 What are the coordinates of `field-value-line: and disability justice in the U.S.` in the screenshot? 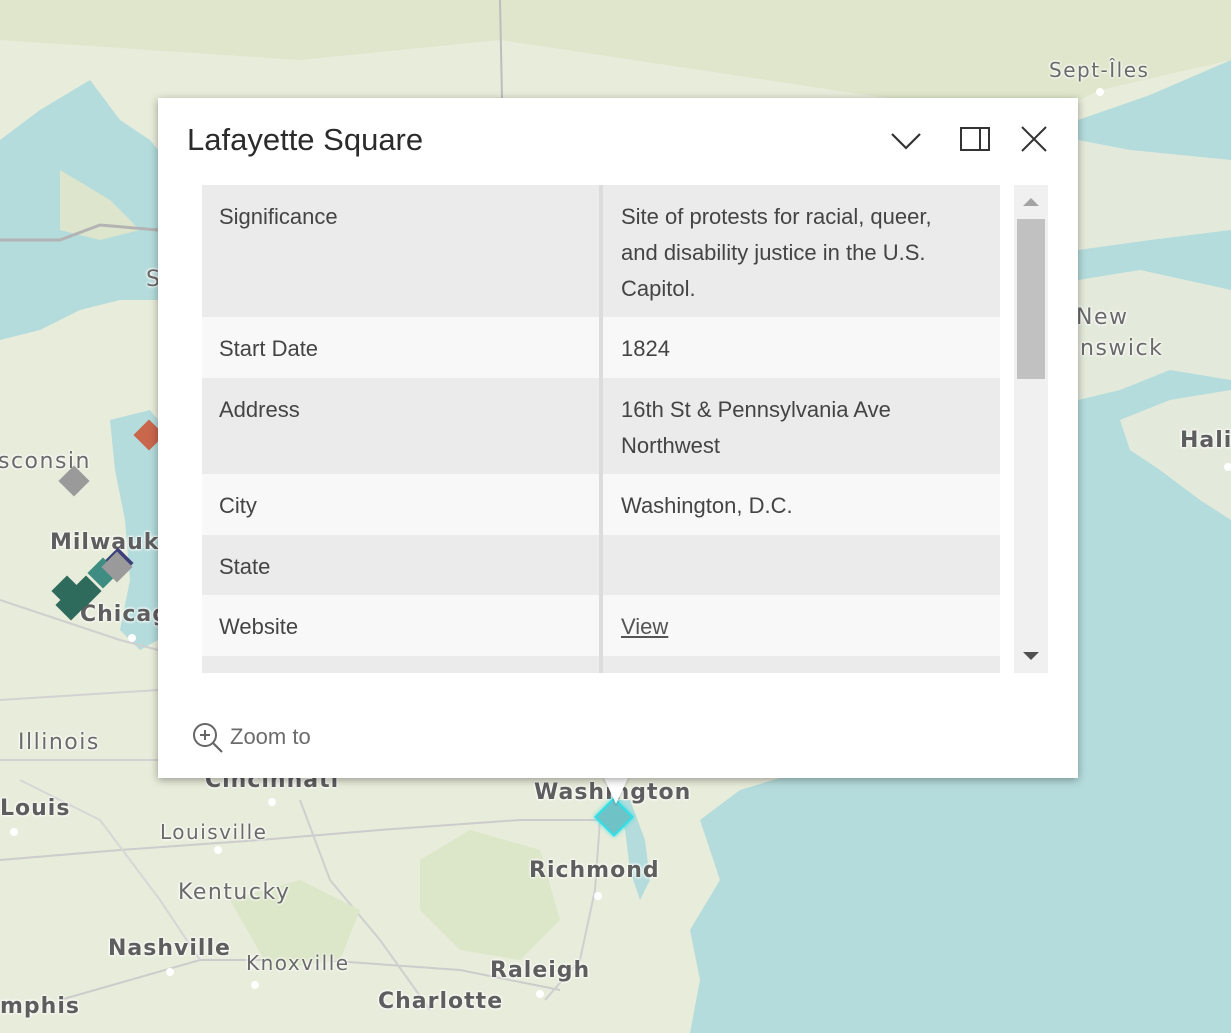 It's located at (773, 252).